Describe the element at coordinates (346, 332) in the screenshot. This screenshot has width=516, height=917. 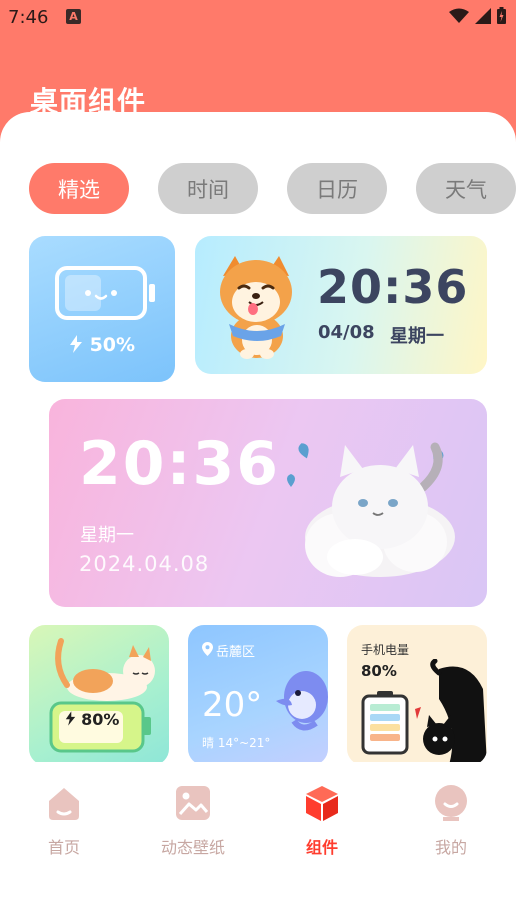
I see `shiba-clock-date: 04/08` at that location.